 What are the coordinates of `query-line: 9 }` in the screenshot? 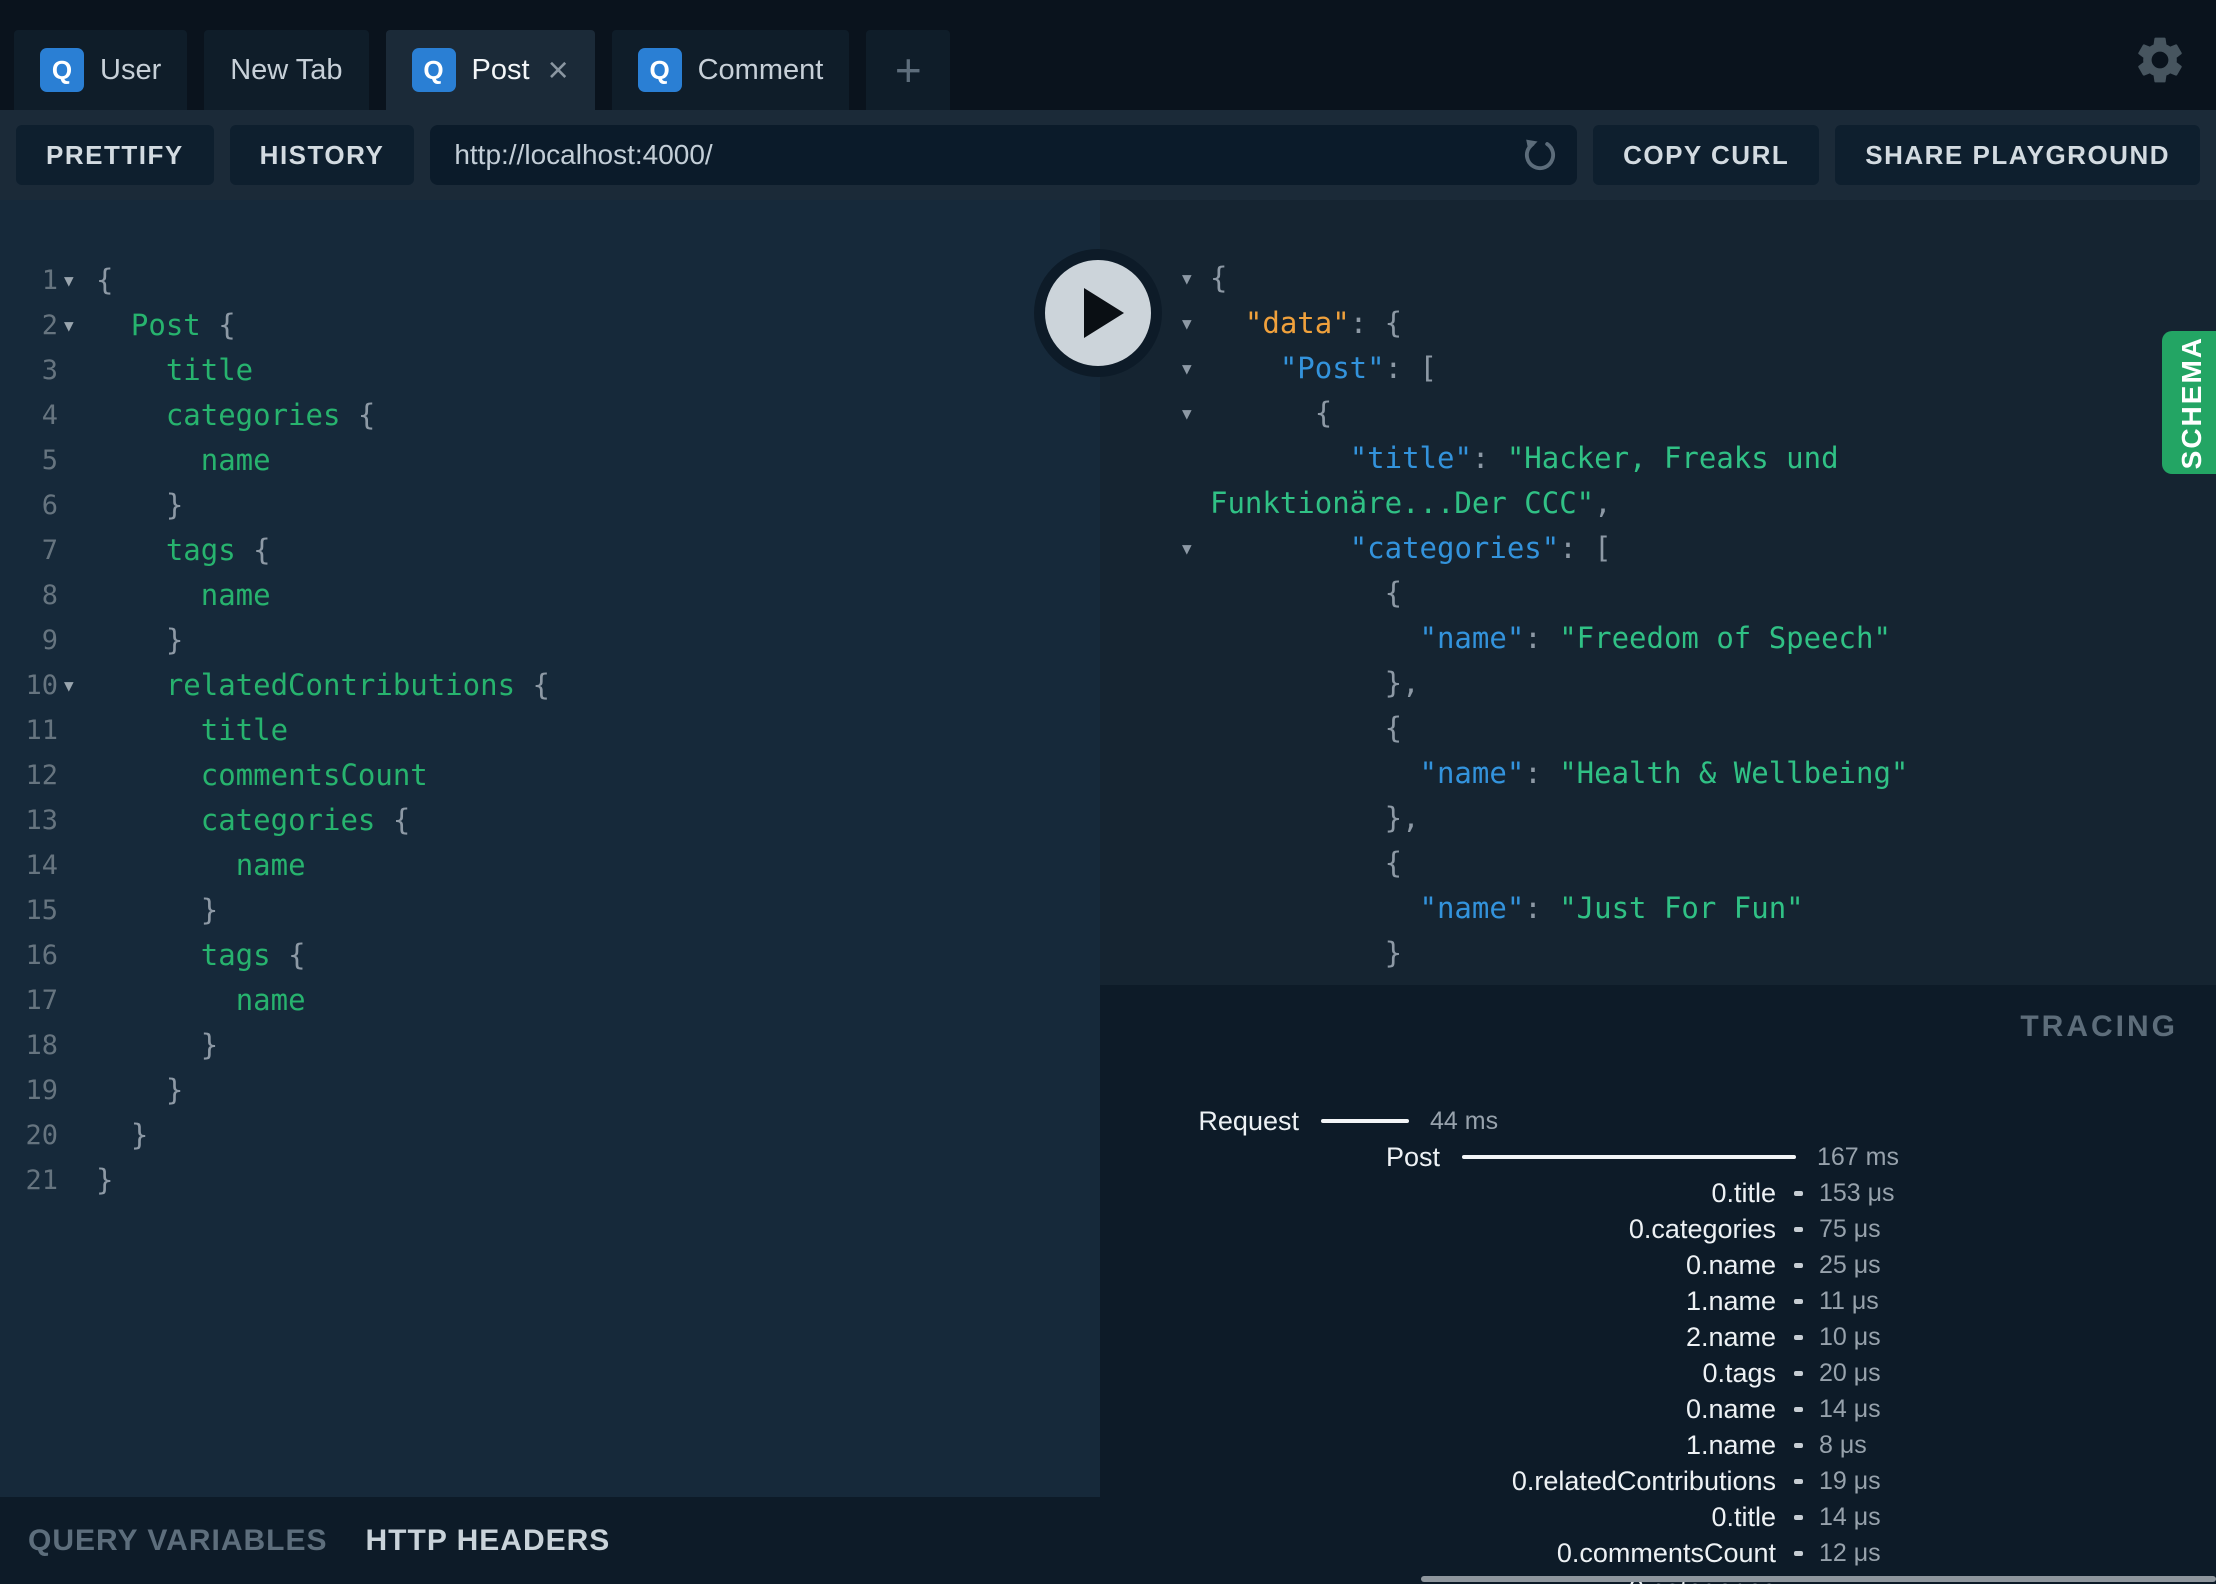 It's located at (550, 640).